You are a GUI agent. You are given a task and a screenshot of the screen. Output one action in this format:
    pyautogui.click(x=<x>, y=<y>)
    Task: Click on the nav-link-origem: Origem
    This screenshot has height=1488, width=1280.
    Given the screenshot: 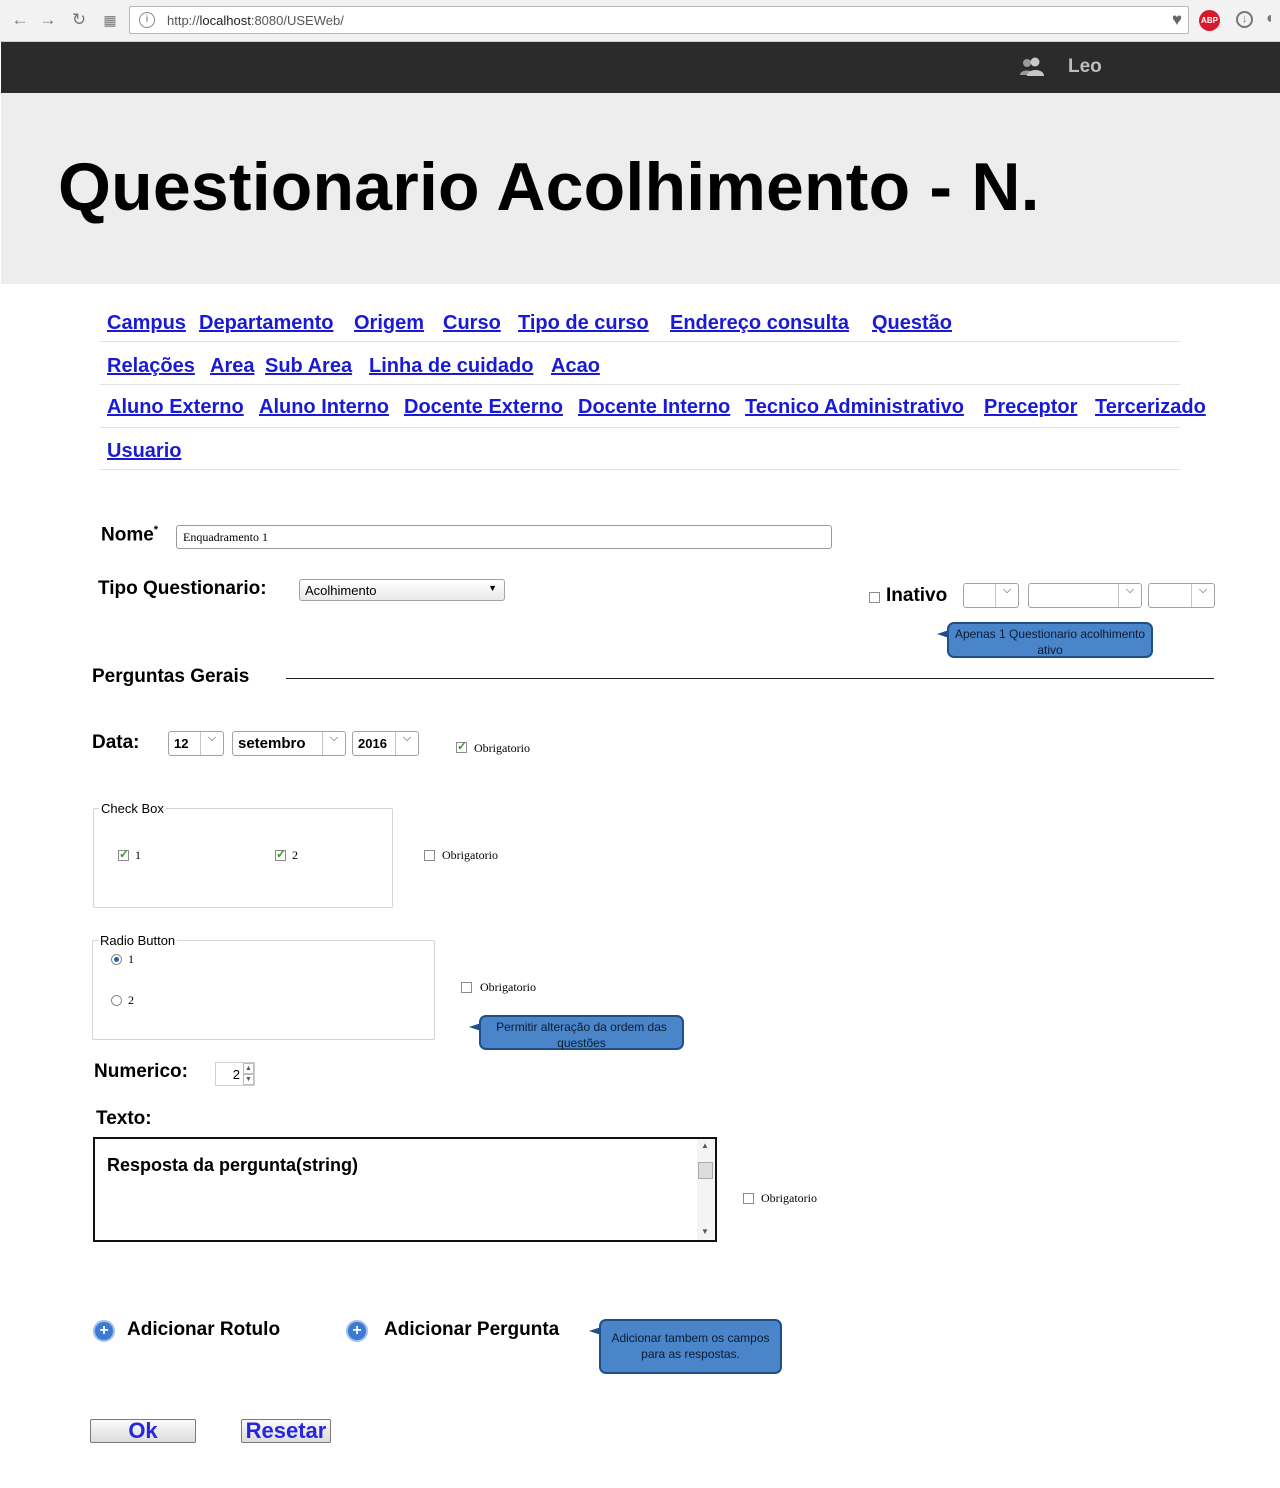 What is the action you would take?
    pyautogui.click(x=389, y=323)
    